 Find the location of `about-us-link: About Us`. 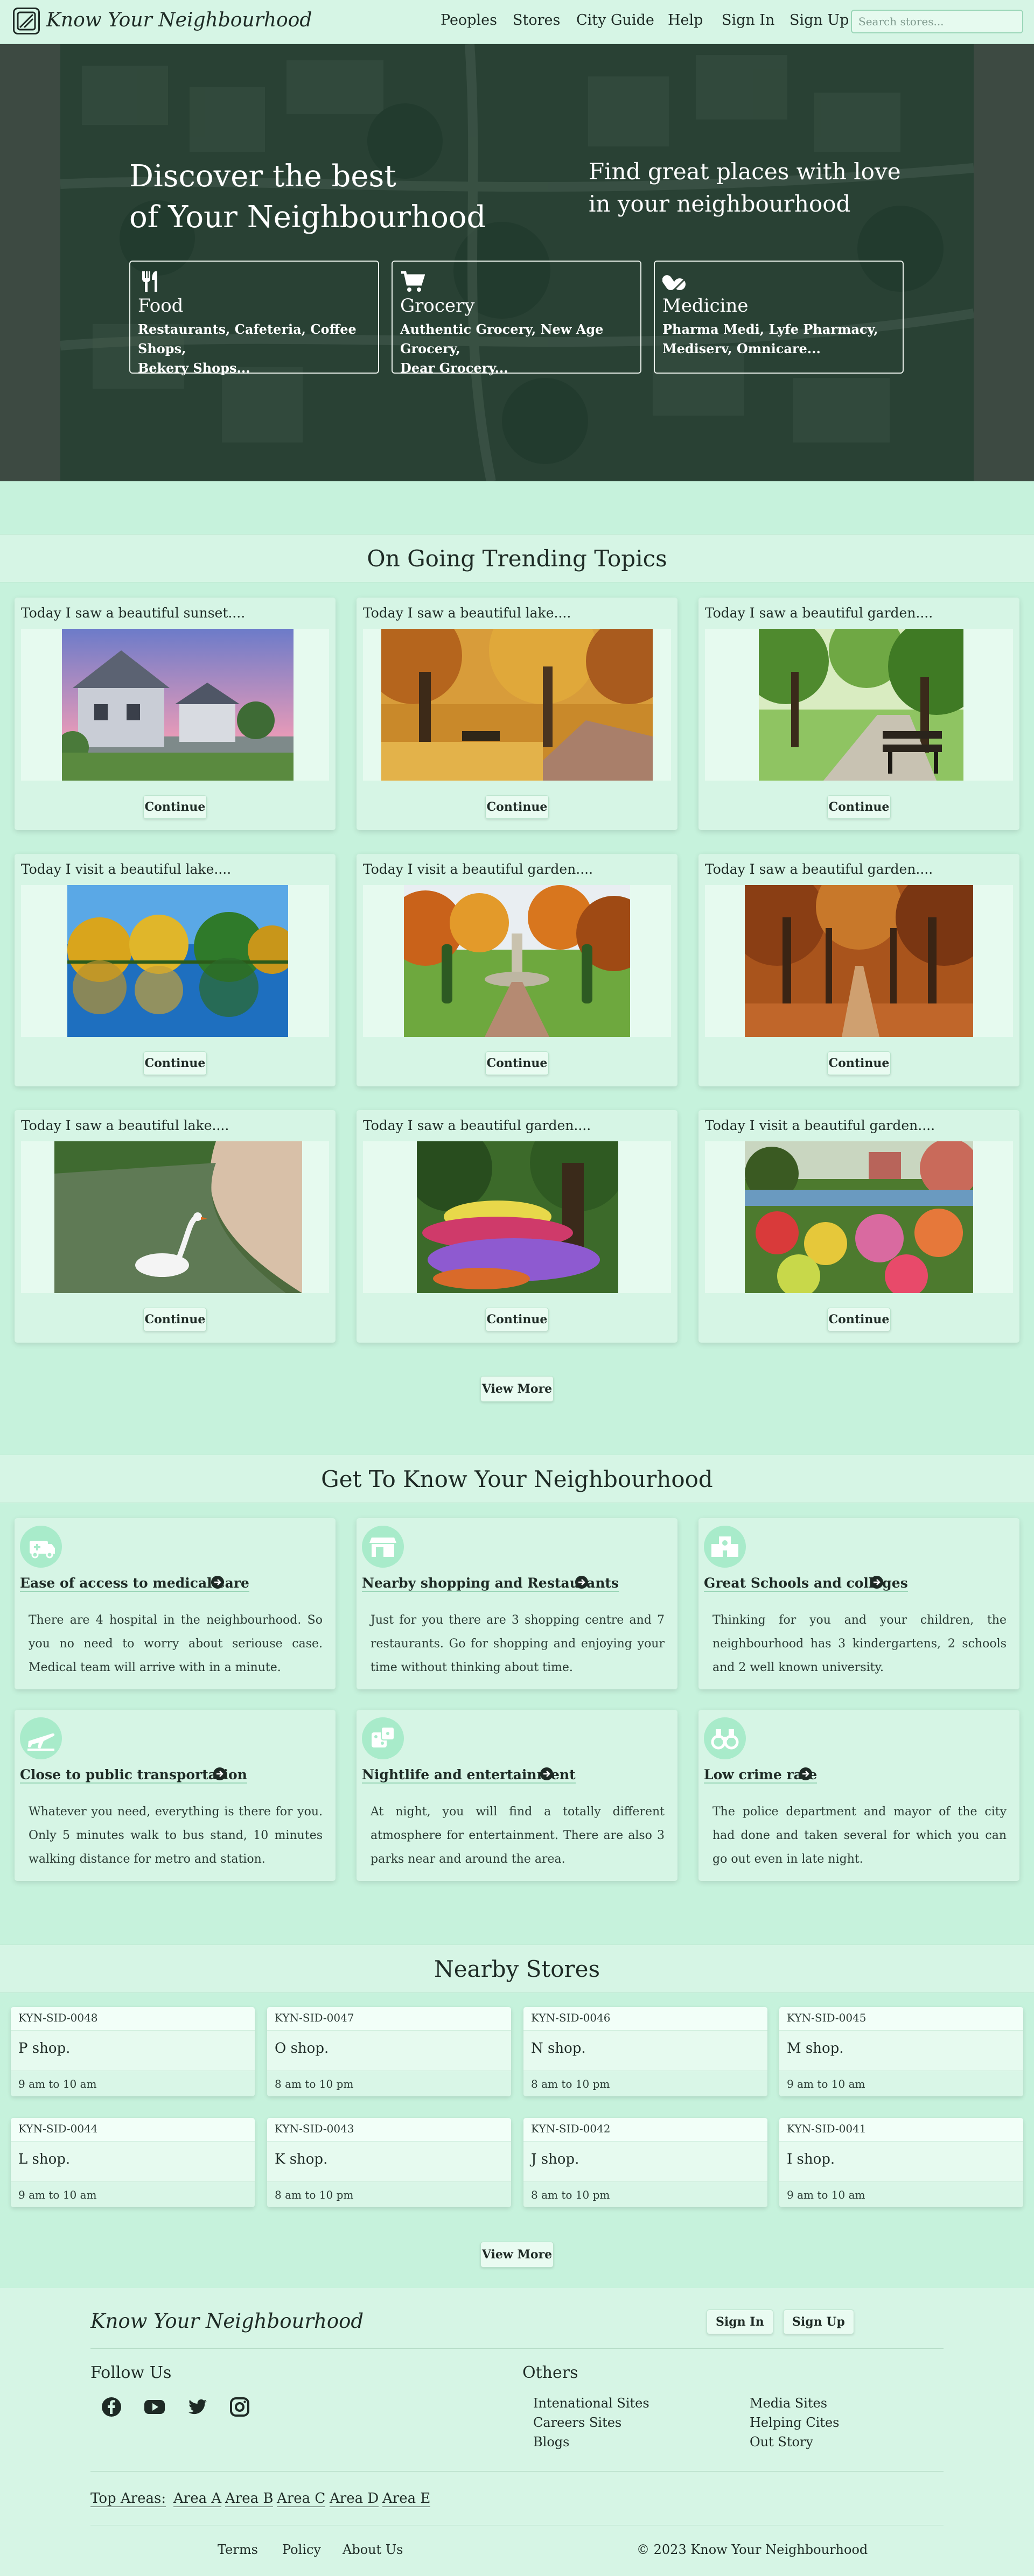

about-us-link: About Us is located at coordinates (373, 2549).